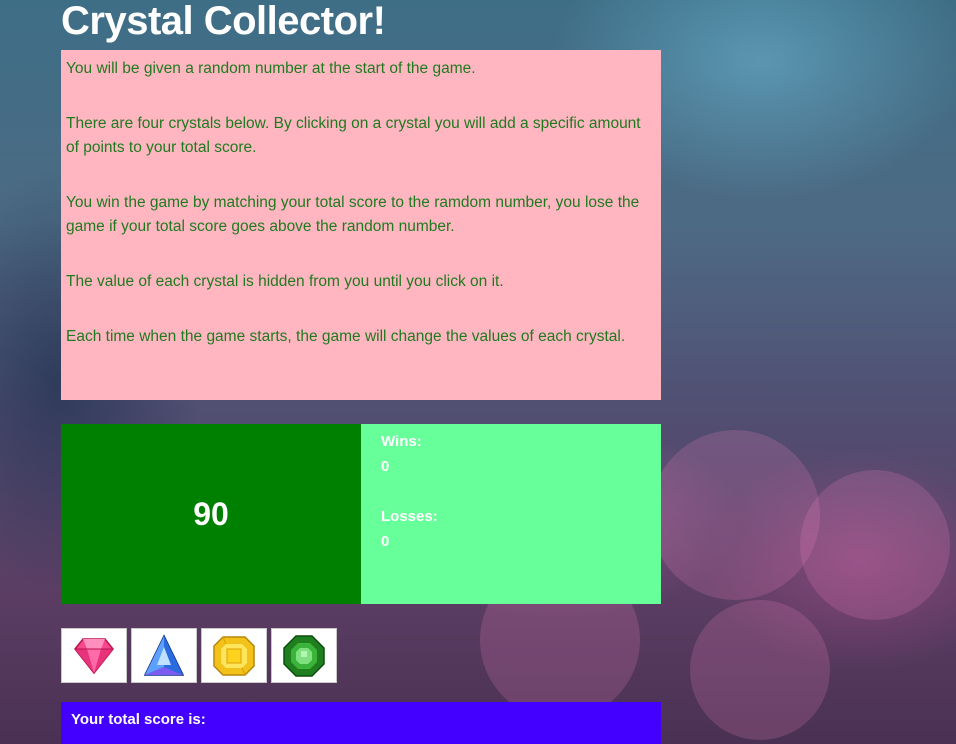 The image size is (956, 744). I want to click on green-crystal-icon, so click(304, 655).